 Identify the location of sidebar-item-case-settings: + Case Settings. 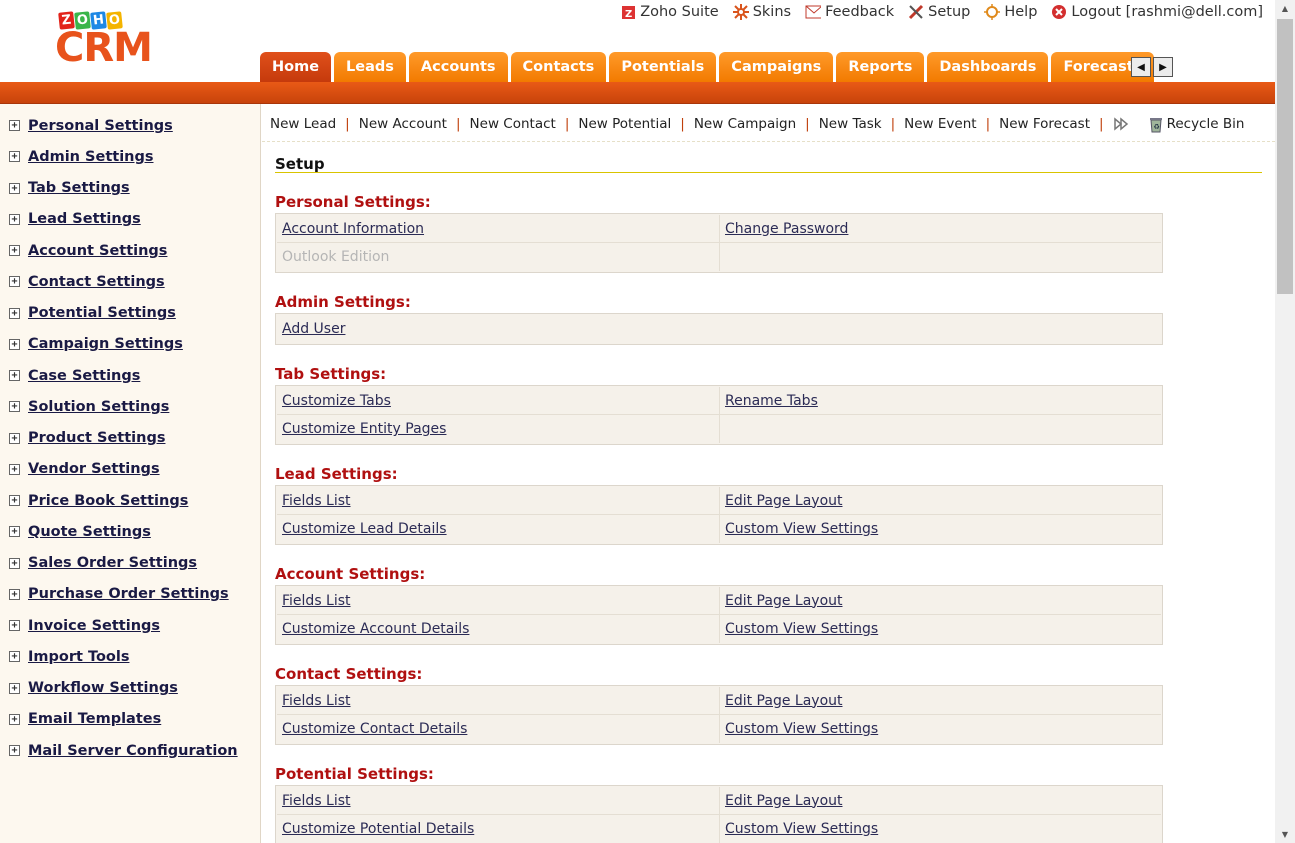
(130, 375).